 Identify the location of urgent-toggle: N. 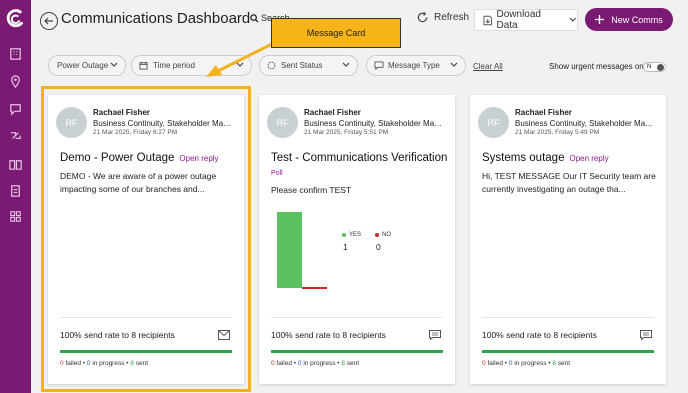
(654, 67).